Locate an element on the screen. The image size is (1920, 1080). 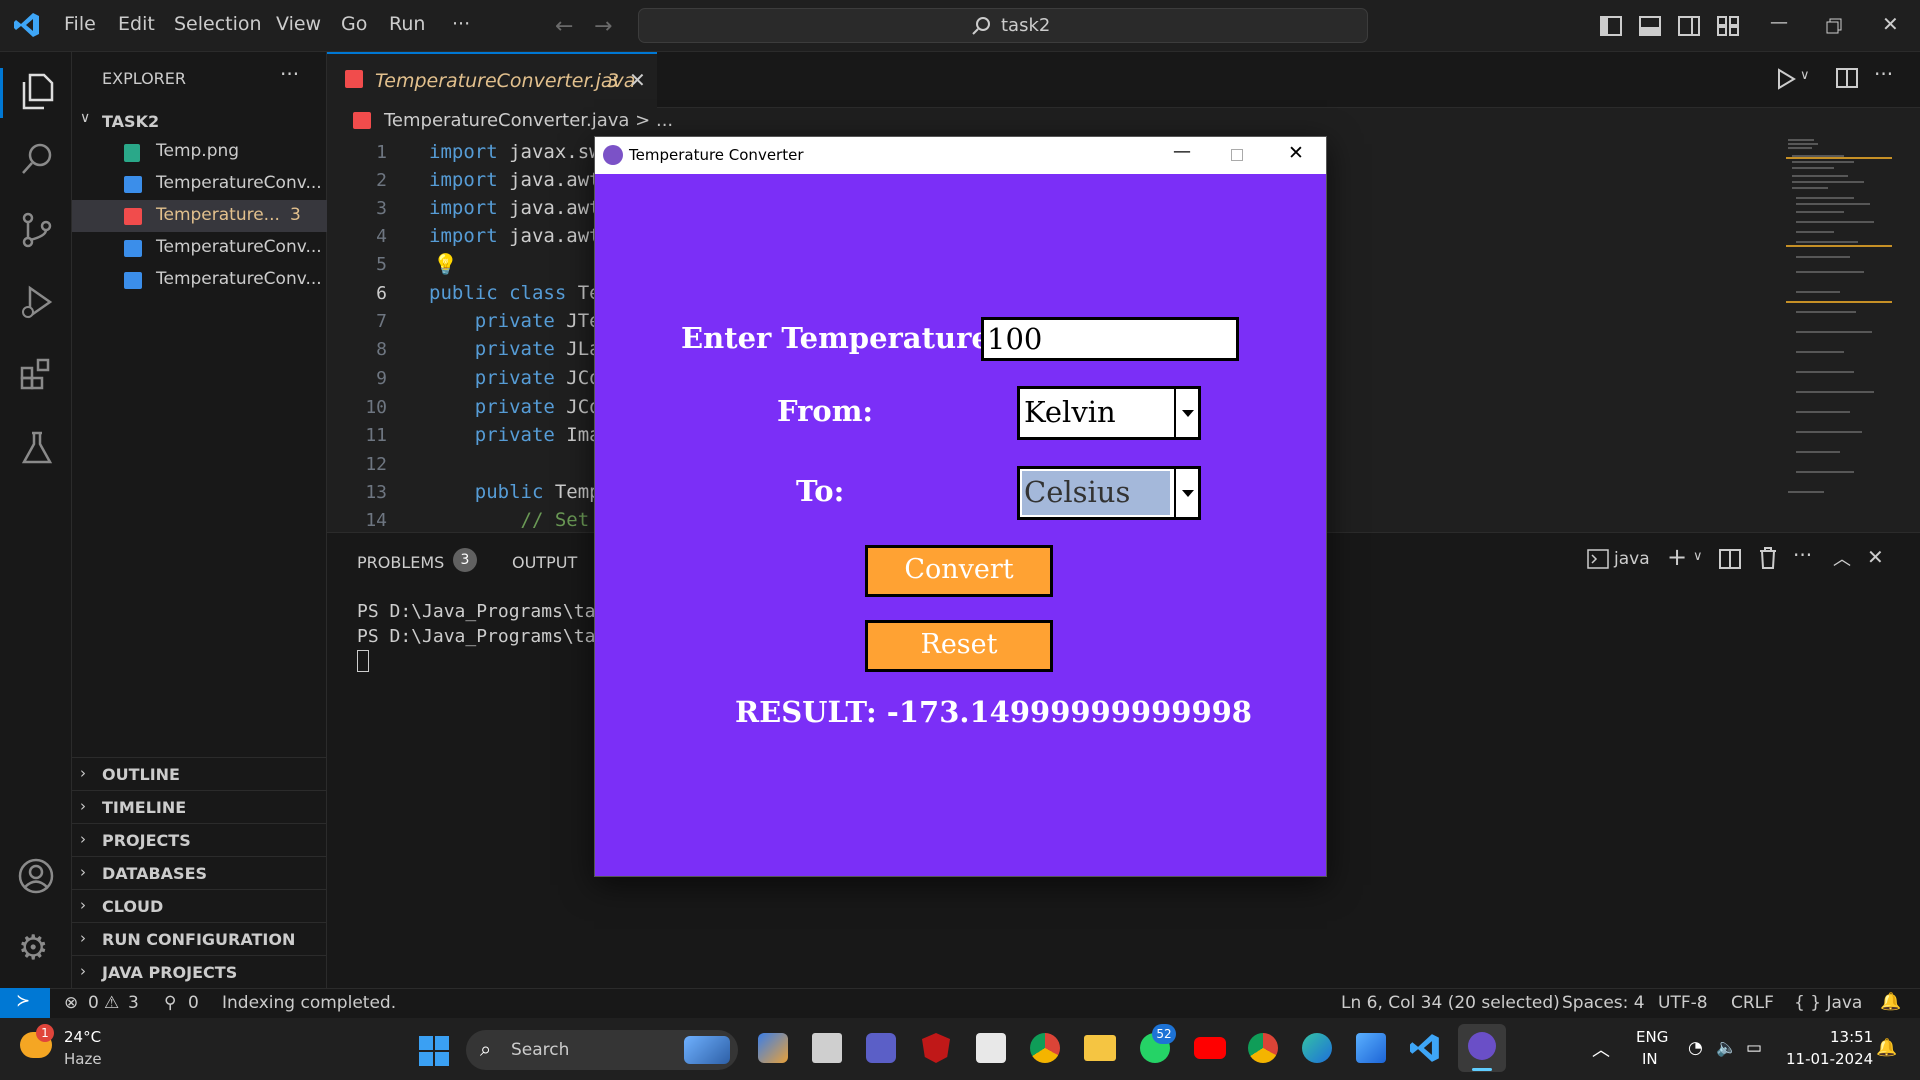
lightbulb-icon: 💡 is located at coordinates (445, 264).